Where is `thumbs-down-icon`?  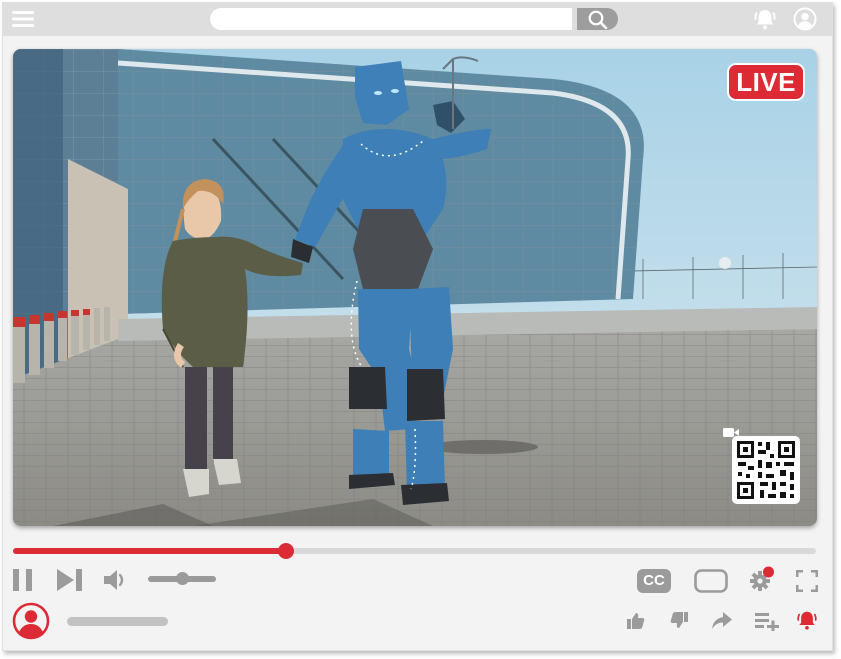 thumbs-down-icon is located at coordinates (679, 620).